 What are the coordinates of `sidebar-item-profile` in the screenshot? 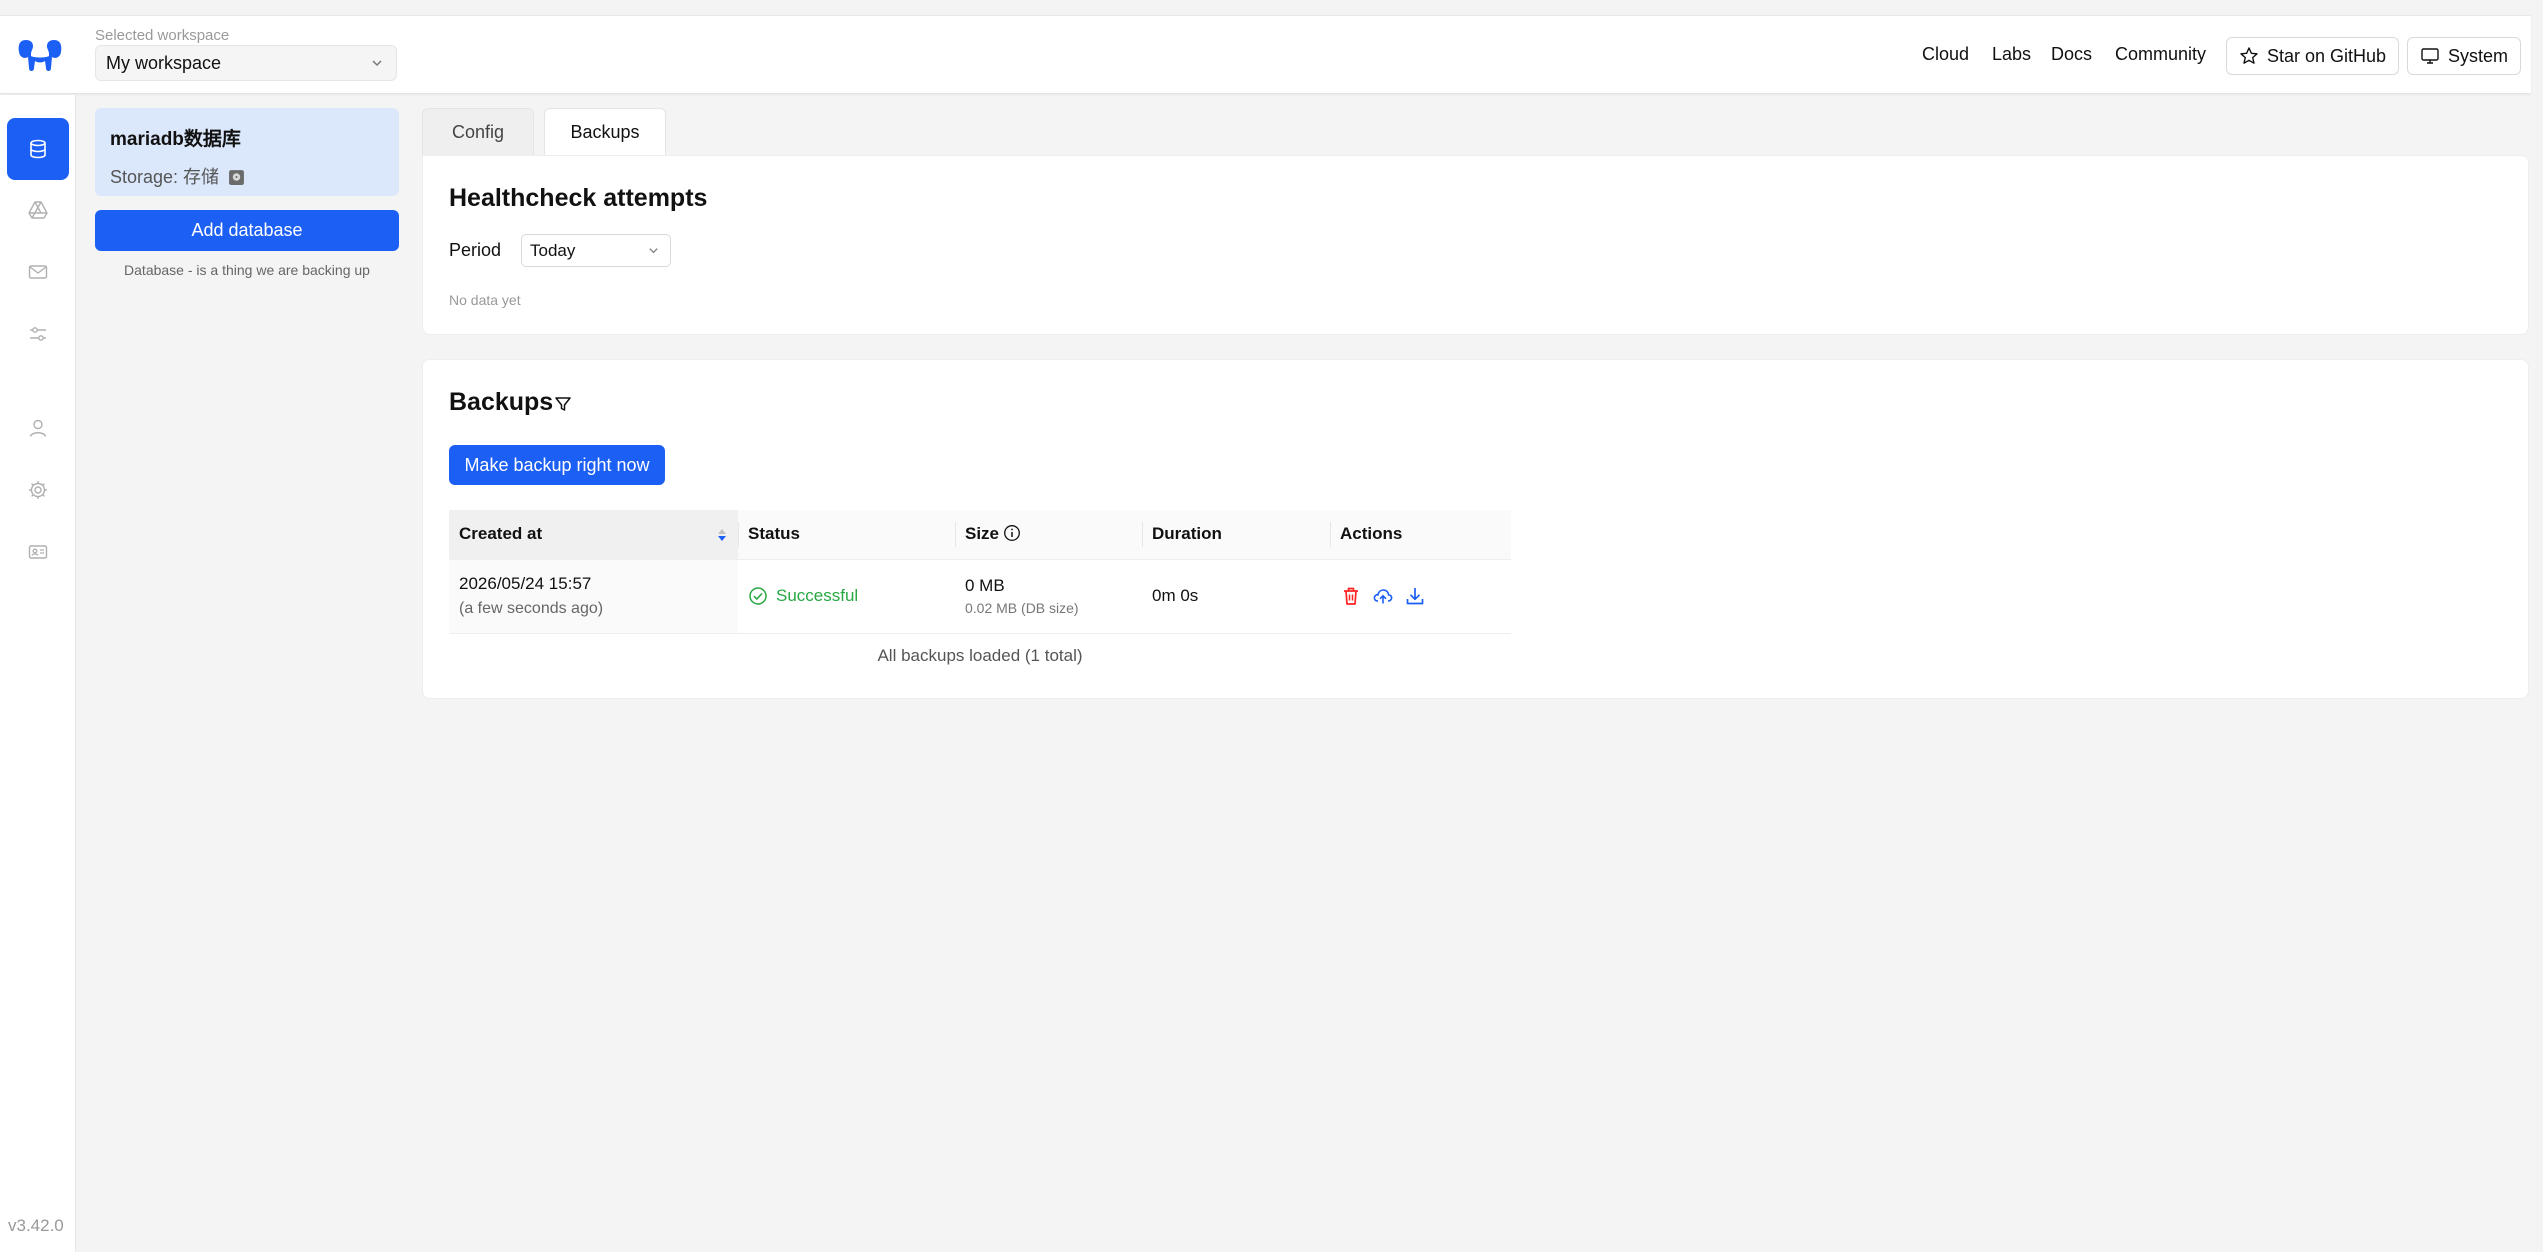 It's located at (38, 552).